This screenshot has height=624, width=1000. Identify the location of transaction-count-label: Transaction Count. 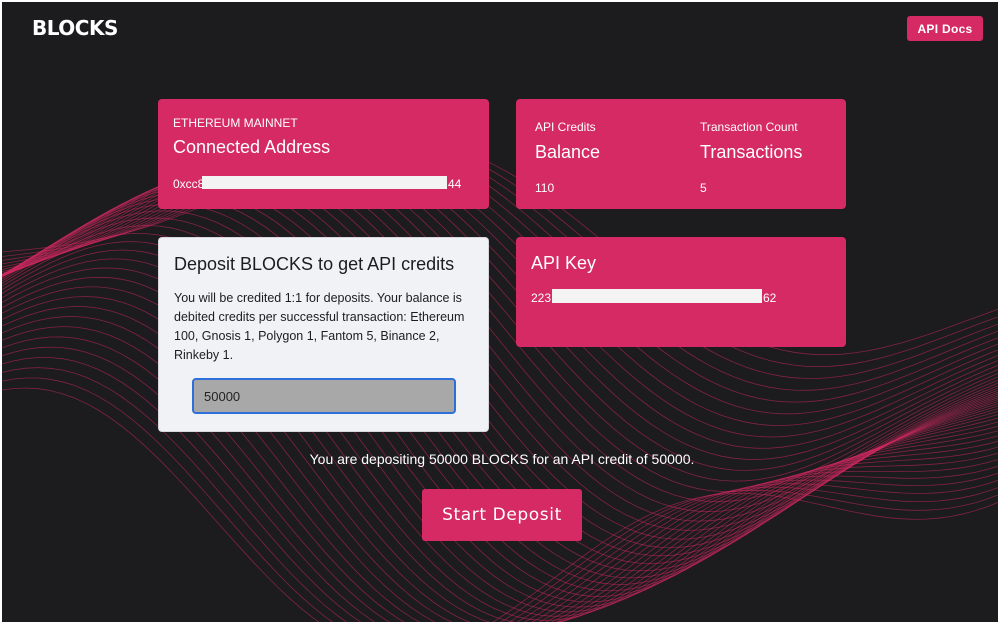
(749, 127).